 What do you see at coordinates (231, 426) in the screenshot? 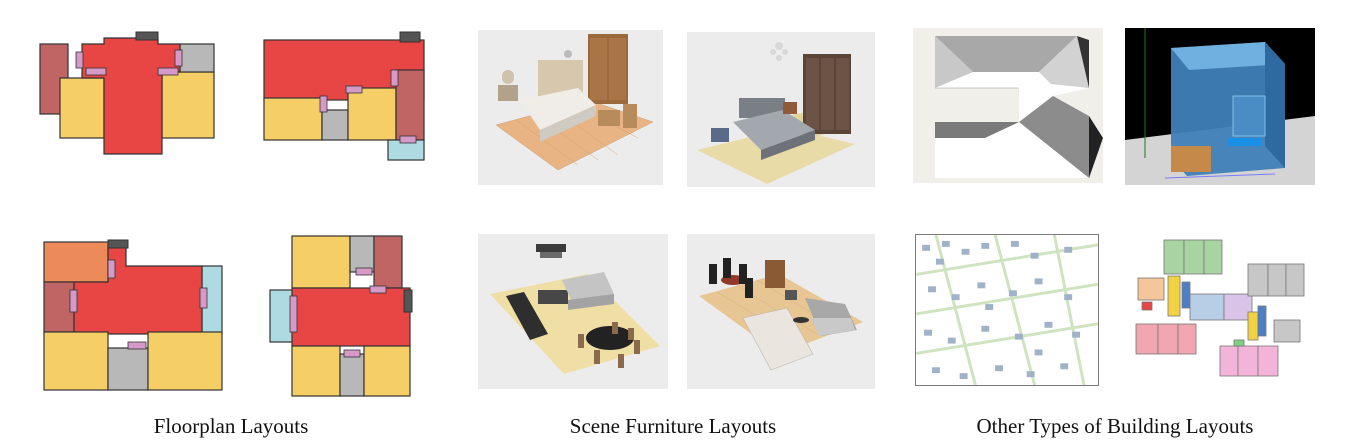
I see `caption-floorplan-layouts: Floorplan Layouts` at bounding box center [231, 426].